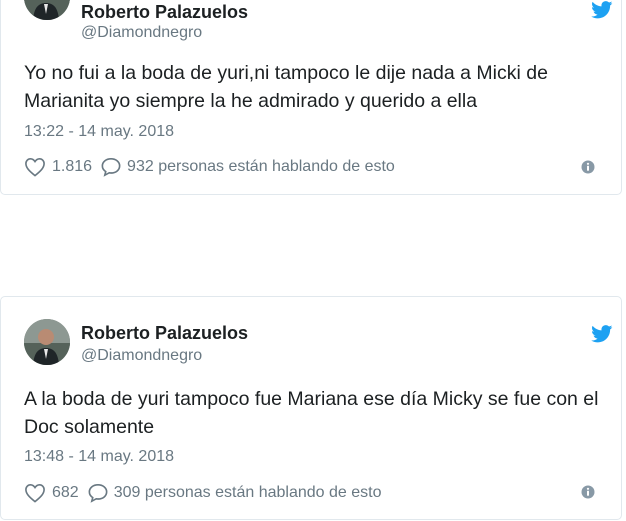 The image size is (626, 521). I want to click on like-count: 682, so click(65, 493).